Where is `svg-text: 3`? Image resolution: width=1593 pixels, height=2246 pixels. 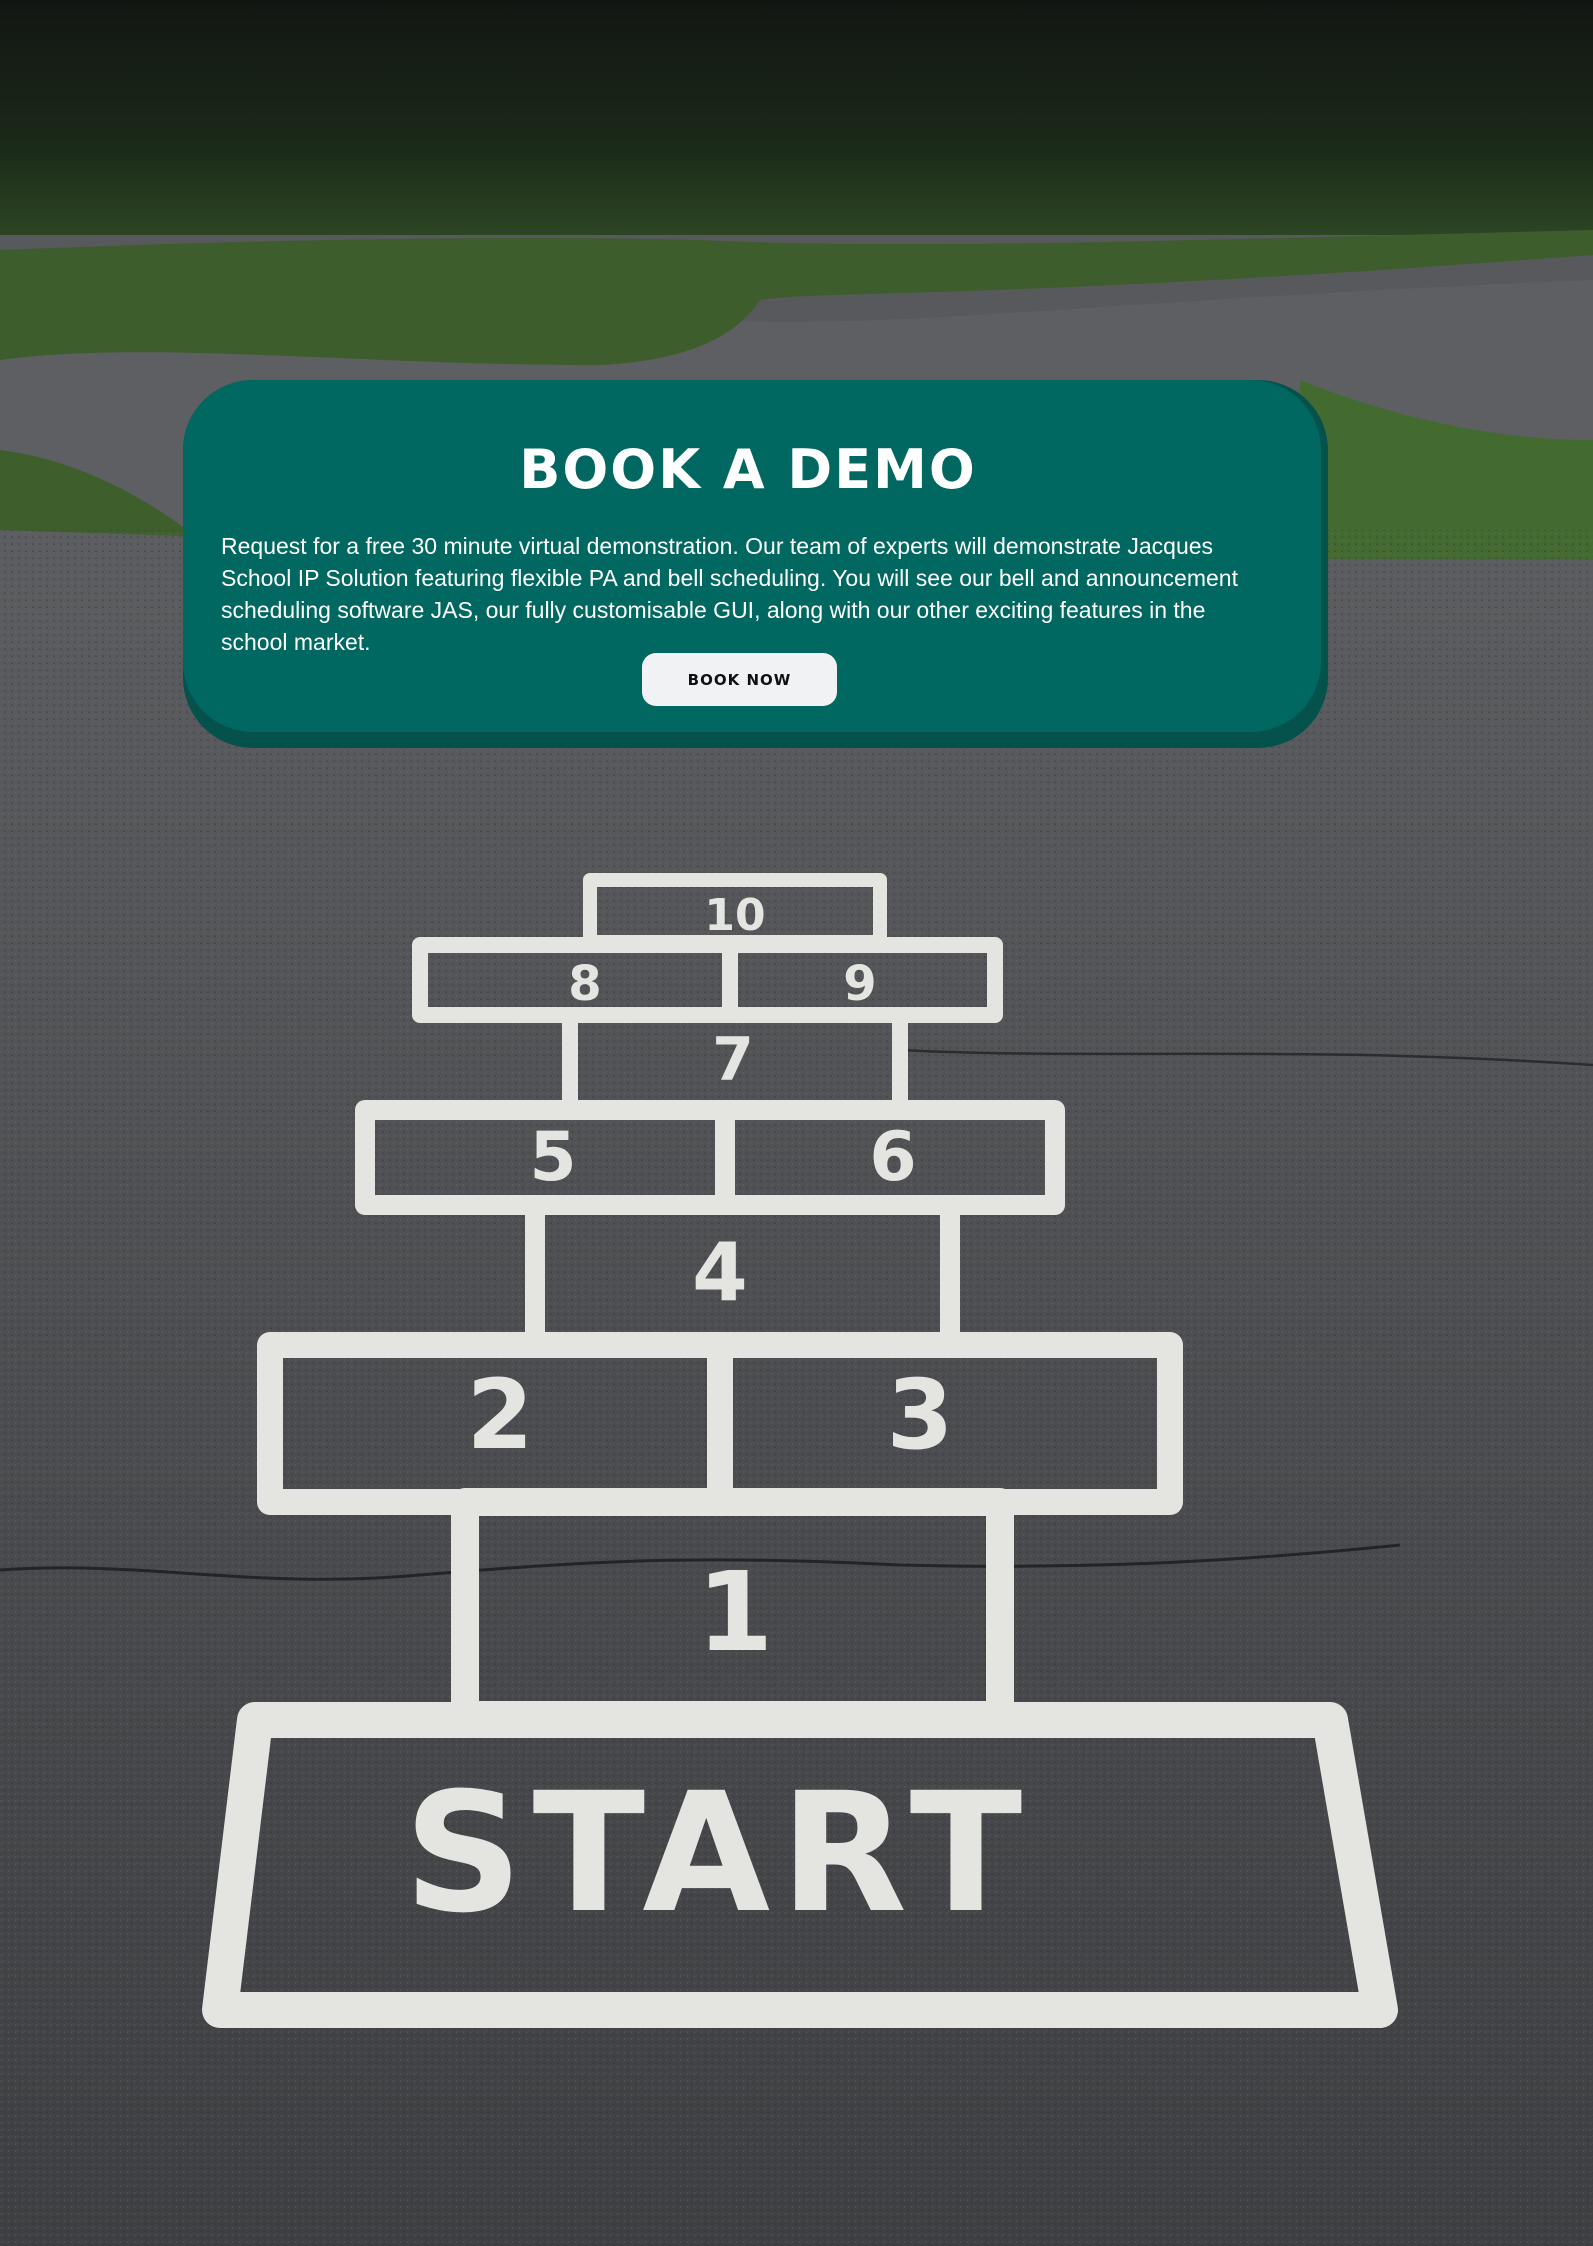
svg-text: 3 is located at coordinates (920, 1415).